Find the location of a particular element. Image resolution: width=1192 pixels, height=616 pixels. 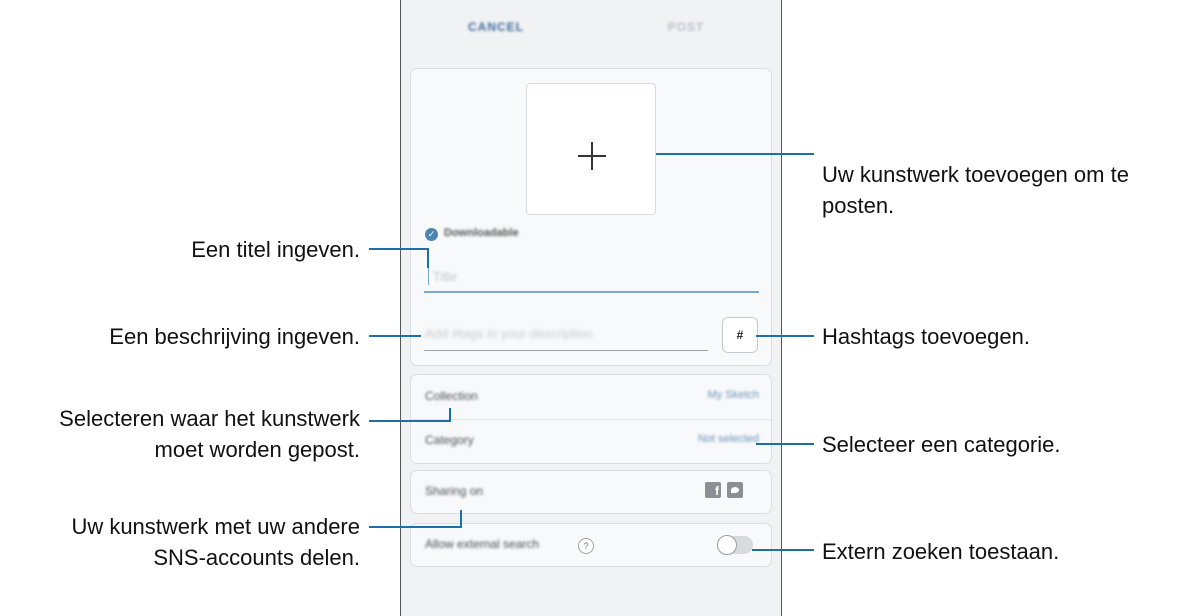

top-bar: CANCEL POST is located at coordinates (591, 29).